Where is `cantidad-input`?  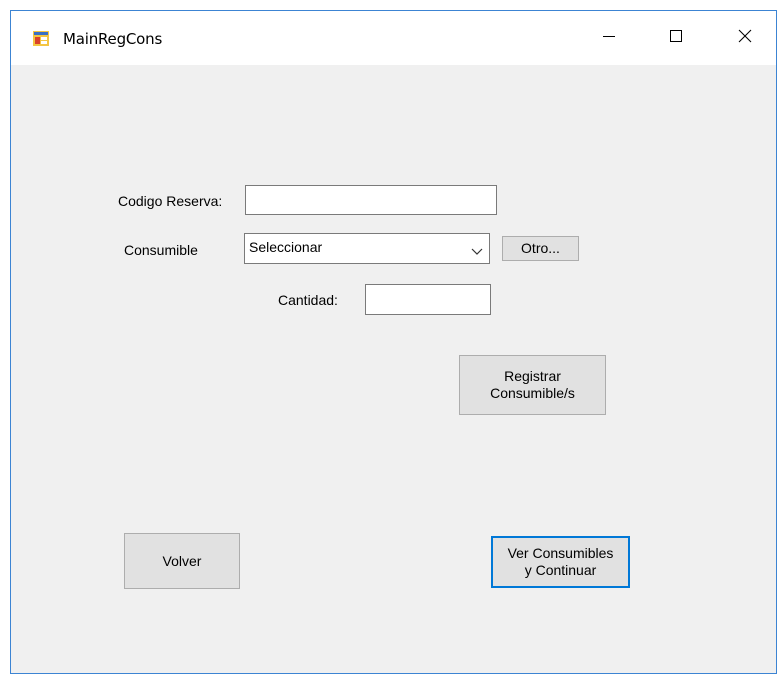 cantidad-input is located at coordinates (428, 299).